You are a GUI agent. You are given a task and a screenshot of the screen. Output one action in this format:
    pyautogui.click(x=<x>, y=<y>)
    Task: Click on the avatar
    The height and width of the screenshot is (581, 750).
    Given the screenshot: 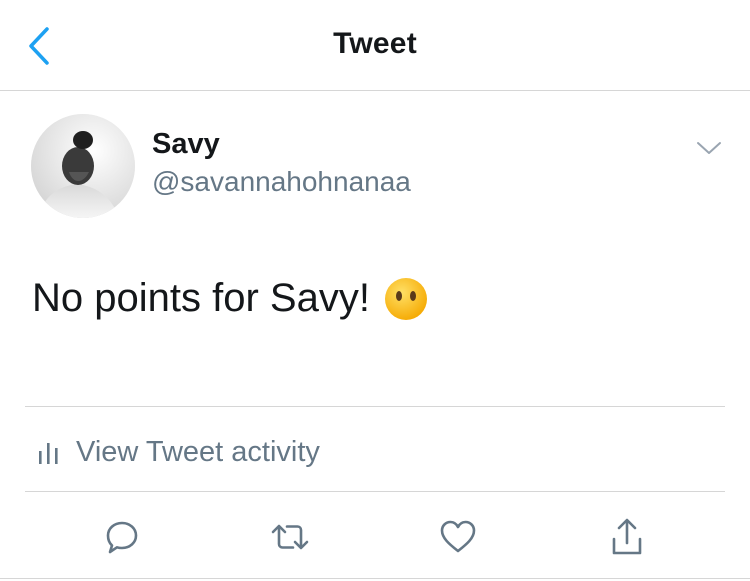 What is the action you would take?
    pyautogui.click(x=83, y=166)
    